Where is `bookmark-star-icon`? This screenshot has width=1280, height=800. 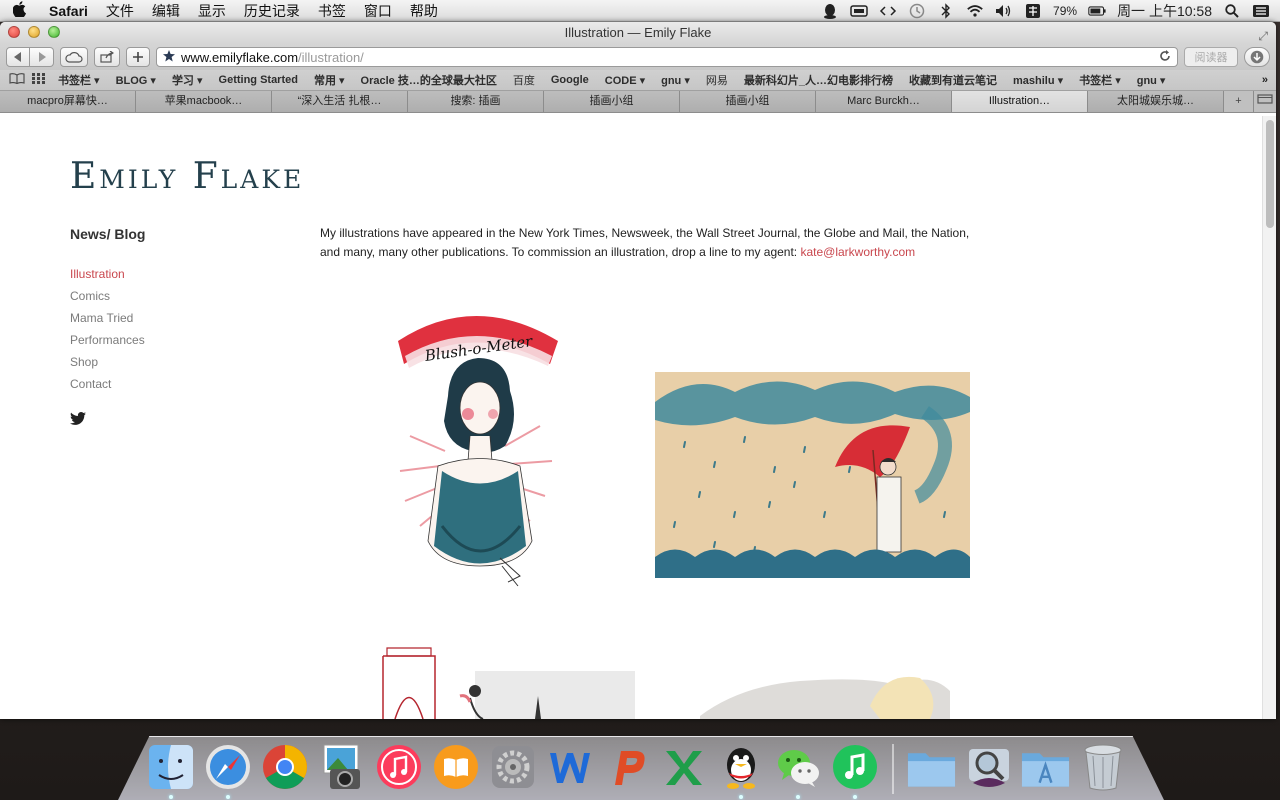
bookmark-star-icon is located at coordinates (169, 57).